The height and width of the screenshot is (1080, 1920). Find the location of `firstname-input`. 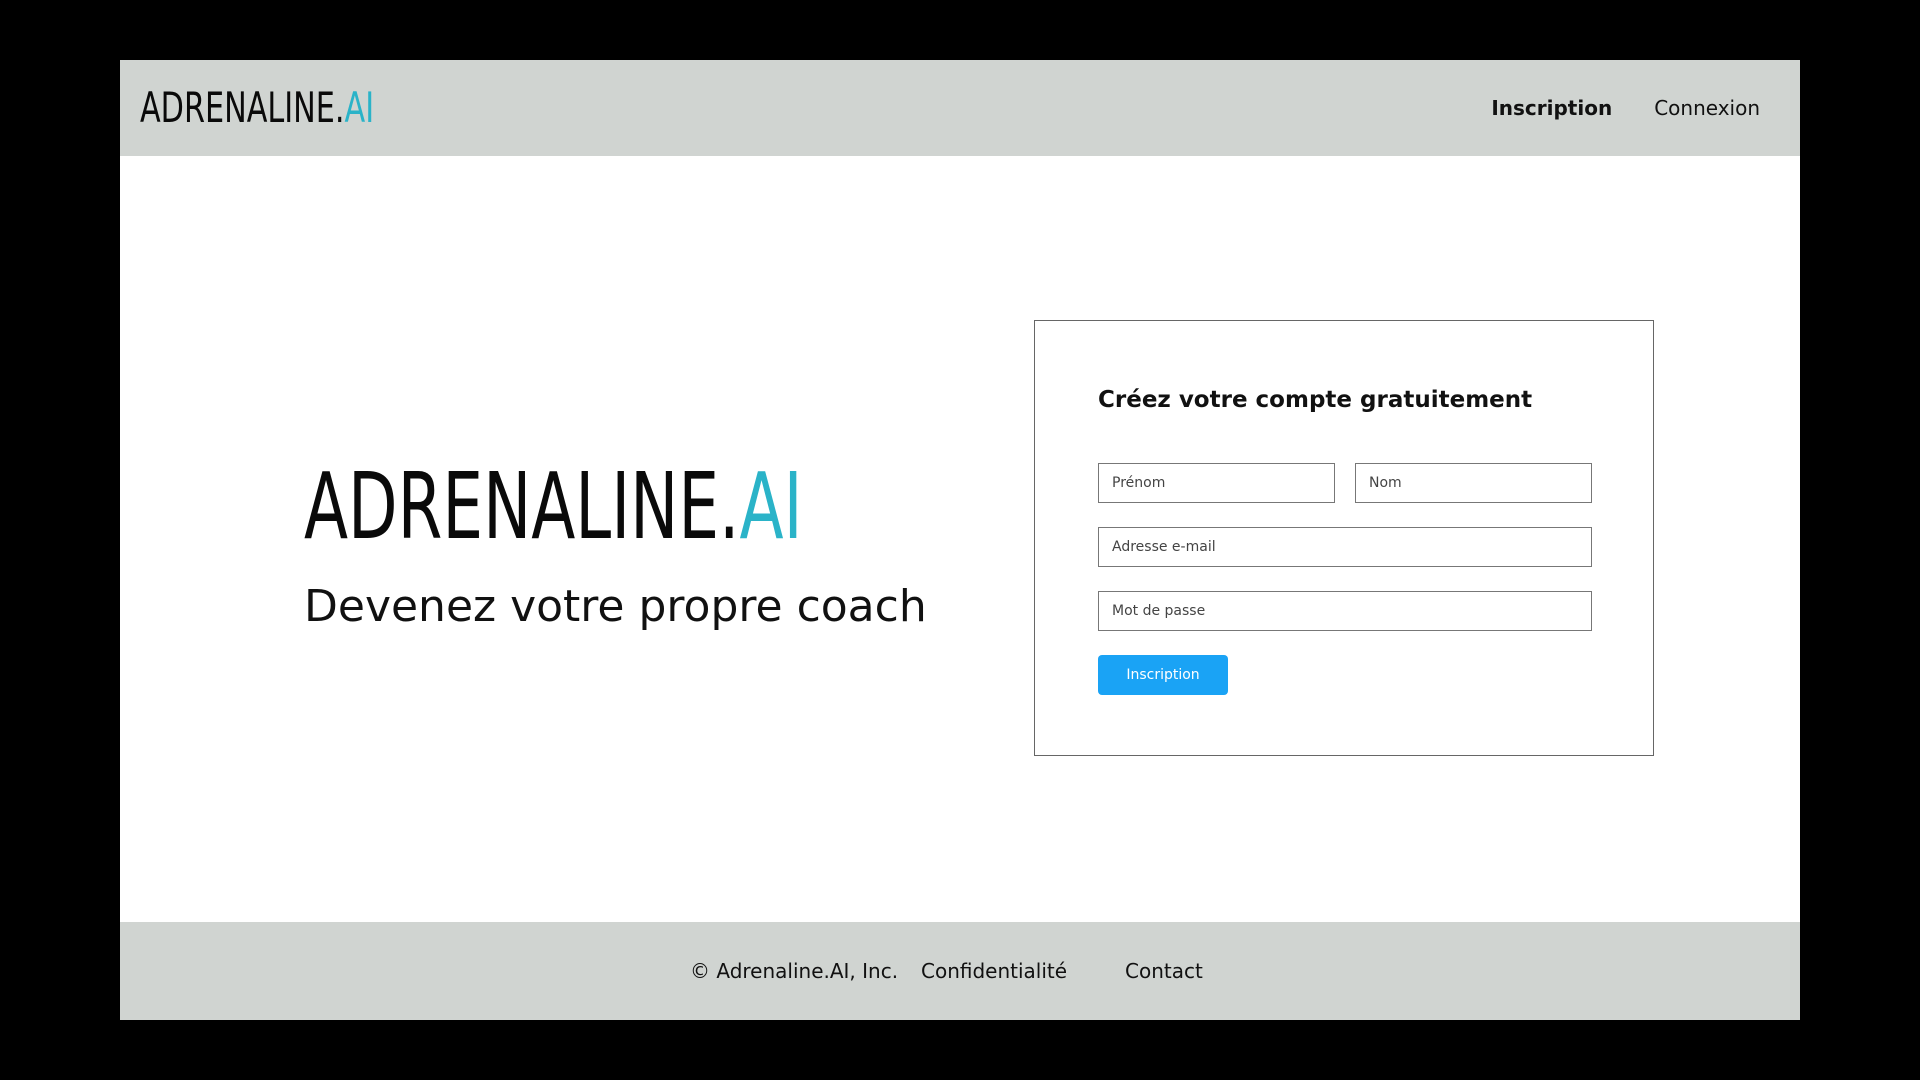

firstname-input is located at coordinates (1216, 483).